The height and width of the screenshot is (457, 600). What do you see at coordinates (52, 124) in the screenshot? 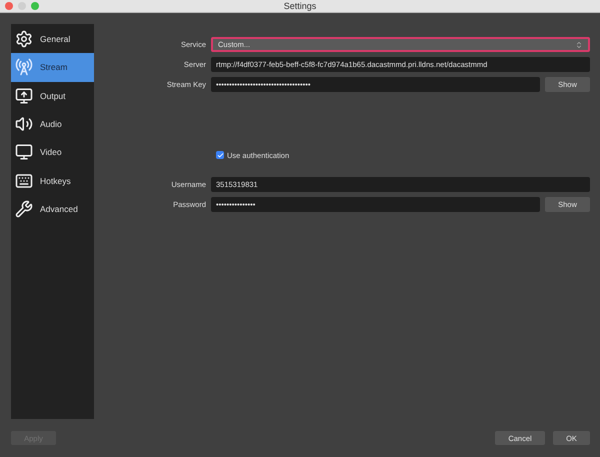
I see `sidebar-item: Audio` at bounding box center [52, 124].